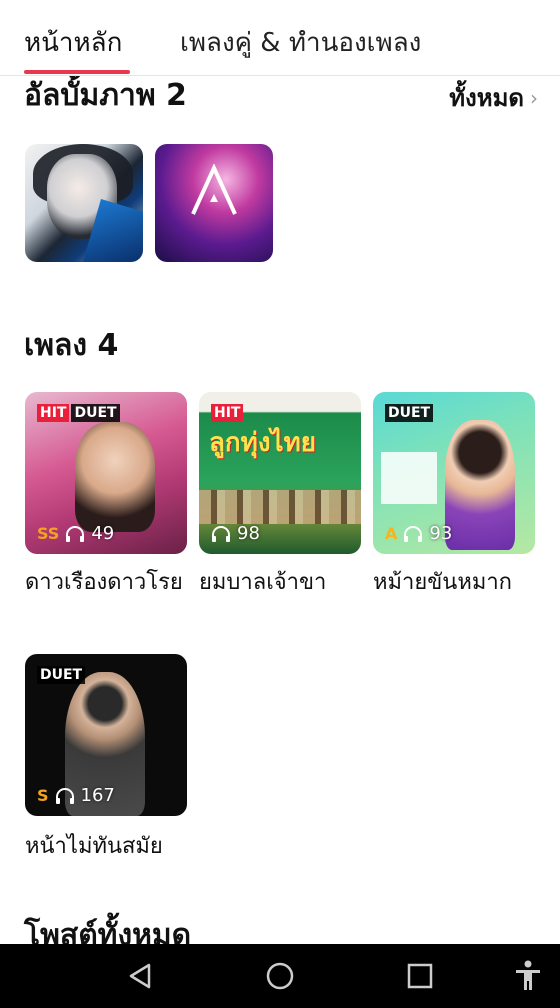 Image resolution: width=560 pixels, height=1008 pixels. I want to click on triangle-logo-icon, so click(214, 189).